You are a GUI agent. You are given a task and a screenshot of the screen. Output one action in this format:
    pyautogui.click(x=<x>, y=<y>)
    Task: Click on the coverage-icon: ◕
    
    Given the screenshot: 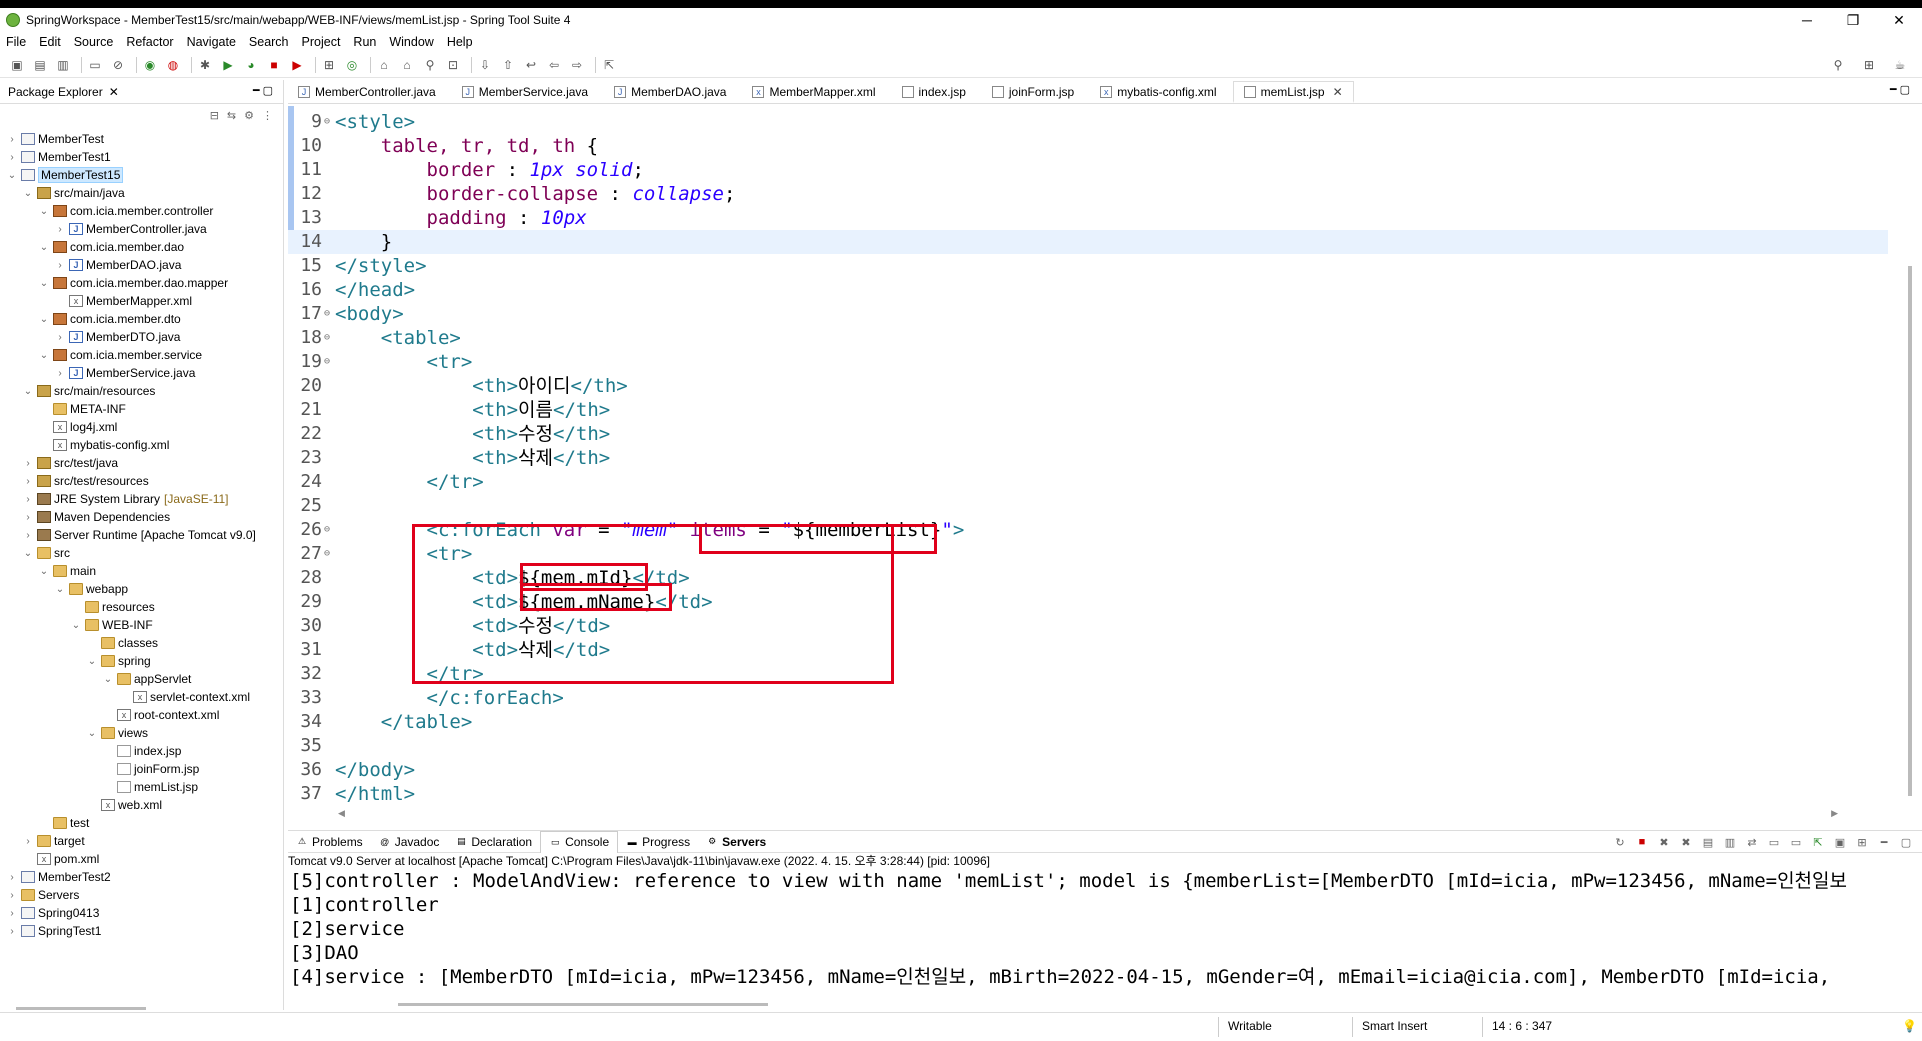 What is the action you would take?
    pyautogui.click(x=251, y=65)
    